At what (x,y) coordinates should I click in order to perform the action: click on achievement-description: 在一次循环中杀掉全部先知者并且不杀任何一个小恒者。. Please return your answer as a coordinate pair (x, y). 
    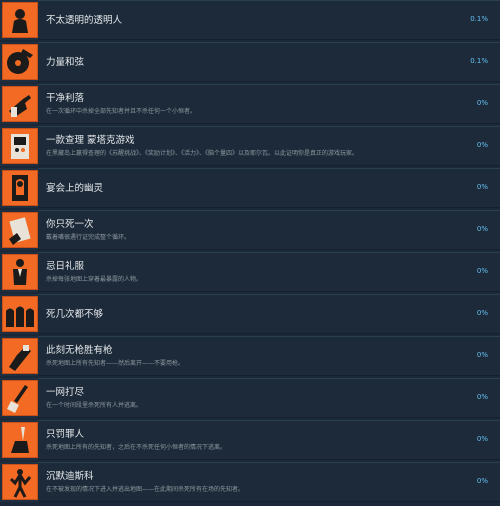
    Looking at the image, I should click on (121, 111).